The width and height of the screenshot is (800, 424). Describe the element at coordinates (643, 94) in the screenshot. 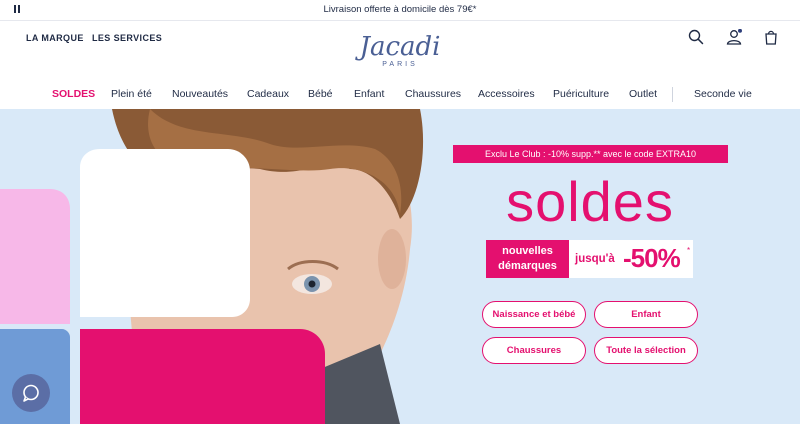

I see `nav-item-outlet: Outlet` at that location.